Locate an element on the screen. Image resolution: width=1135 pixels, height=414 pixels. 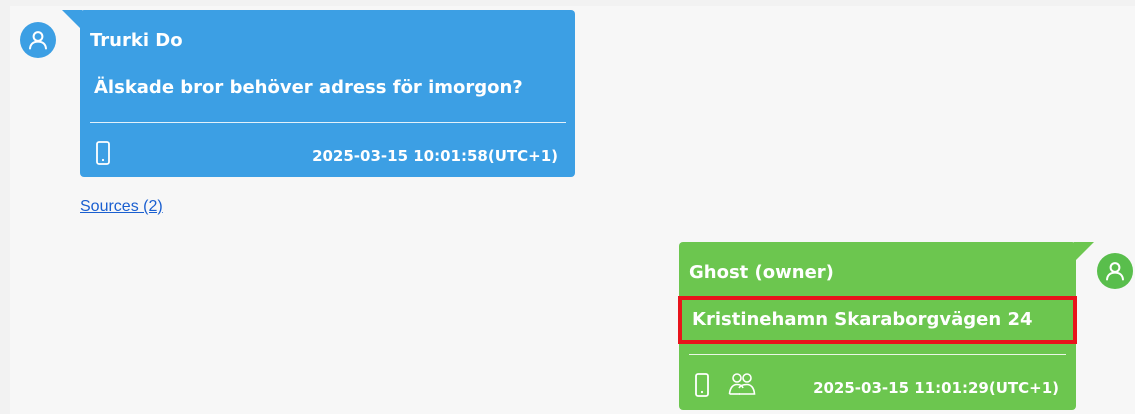
message-text: Älskade bror behöver adress för imorgon? is located at coordinates (308, 87).